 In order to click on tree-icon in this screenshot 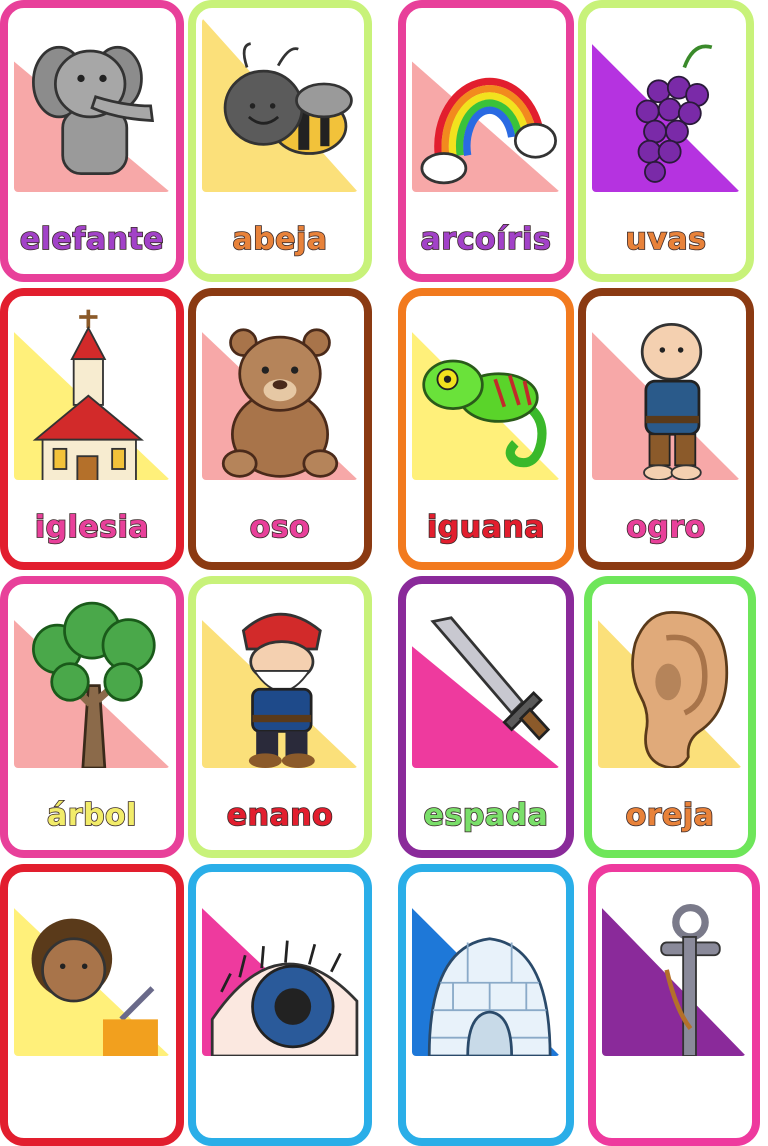, I will do `click(92, 681)`.